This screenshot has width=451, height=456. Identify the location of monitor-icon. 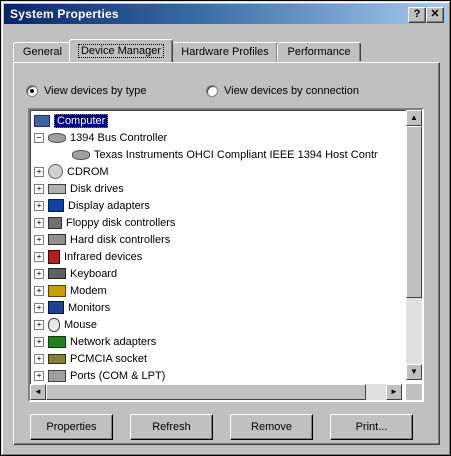
(56, 307).